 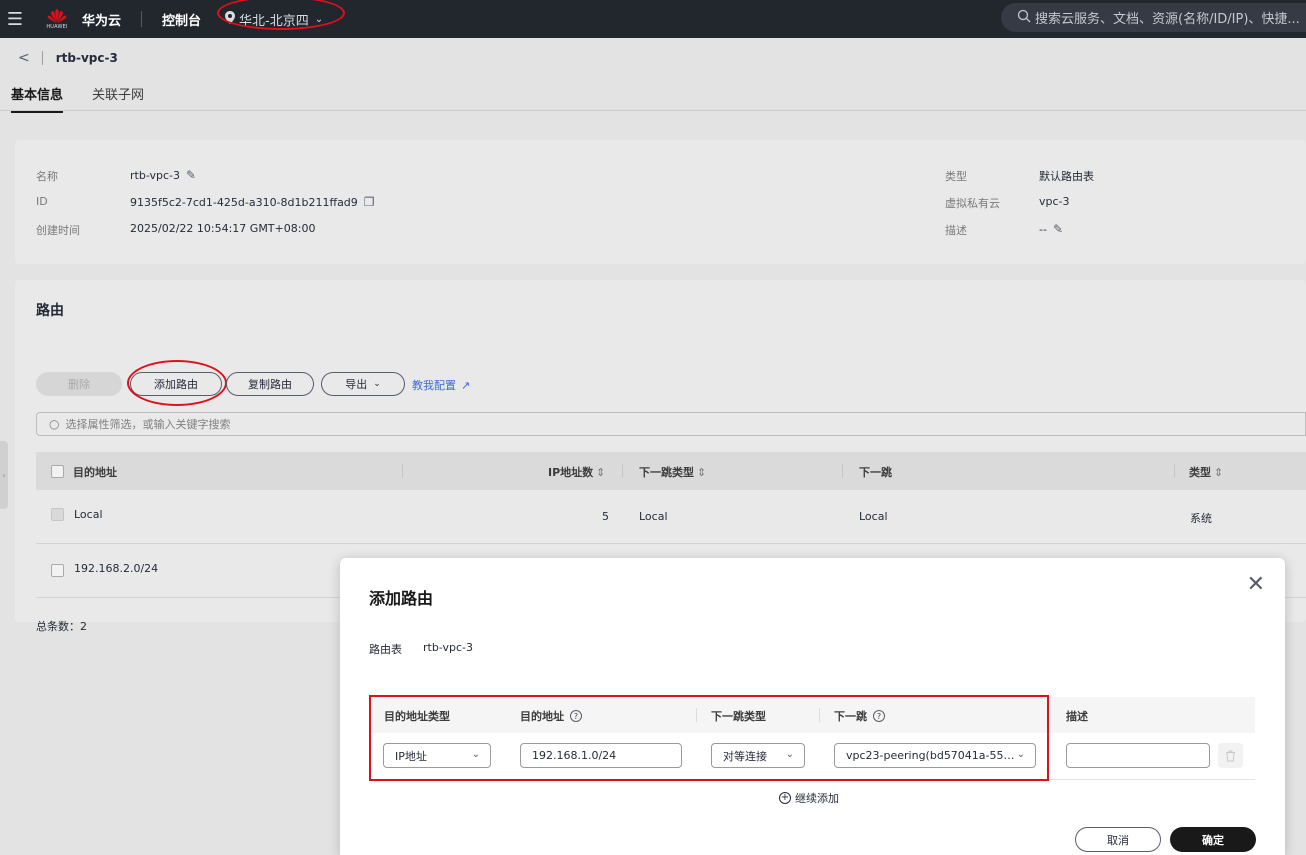 What do you see at coordinates (466, 385) in the screenshot?
I see `external-link-icon: ↗` at bounding box center [466, 385].